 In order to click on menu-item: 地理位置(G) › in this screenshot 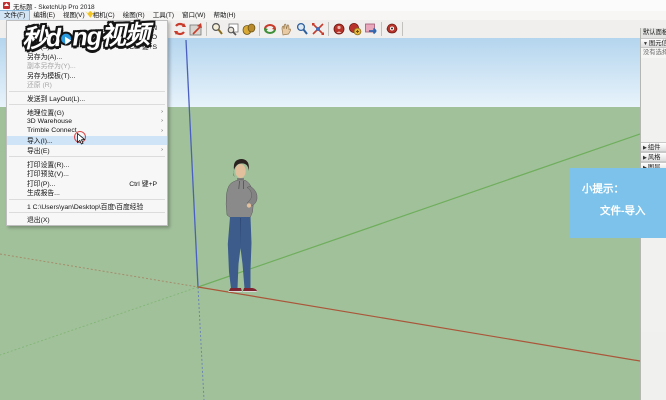, I will do `click(87, 112)`.